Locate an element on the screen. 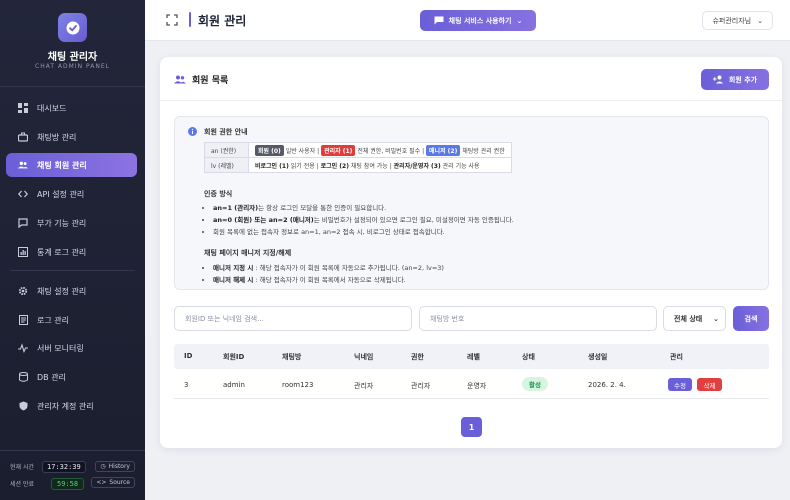 The width and height of the screenshot is (790, 500). lv-name: 관리자/운영자 (3) is located at coordinates (417, 166).